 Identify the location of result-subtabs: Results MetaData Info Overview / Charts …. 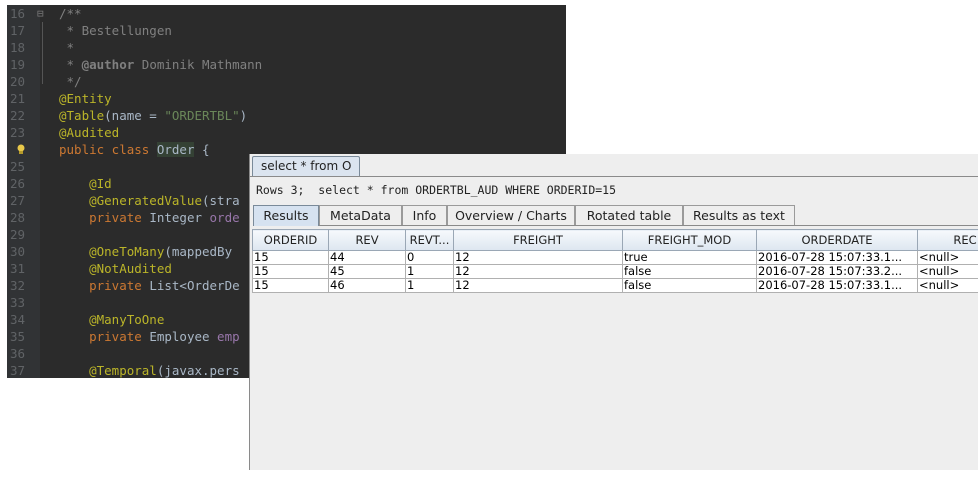
(615, 215).